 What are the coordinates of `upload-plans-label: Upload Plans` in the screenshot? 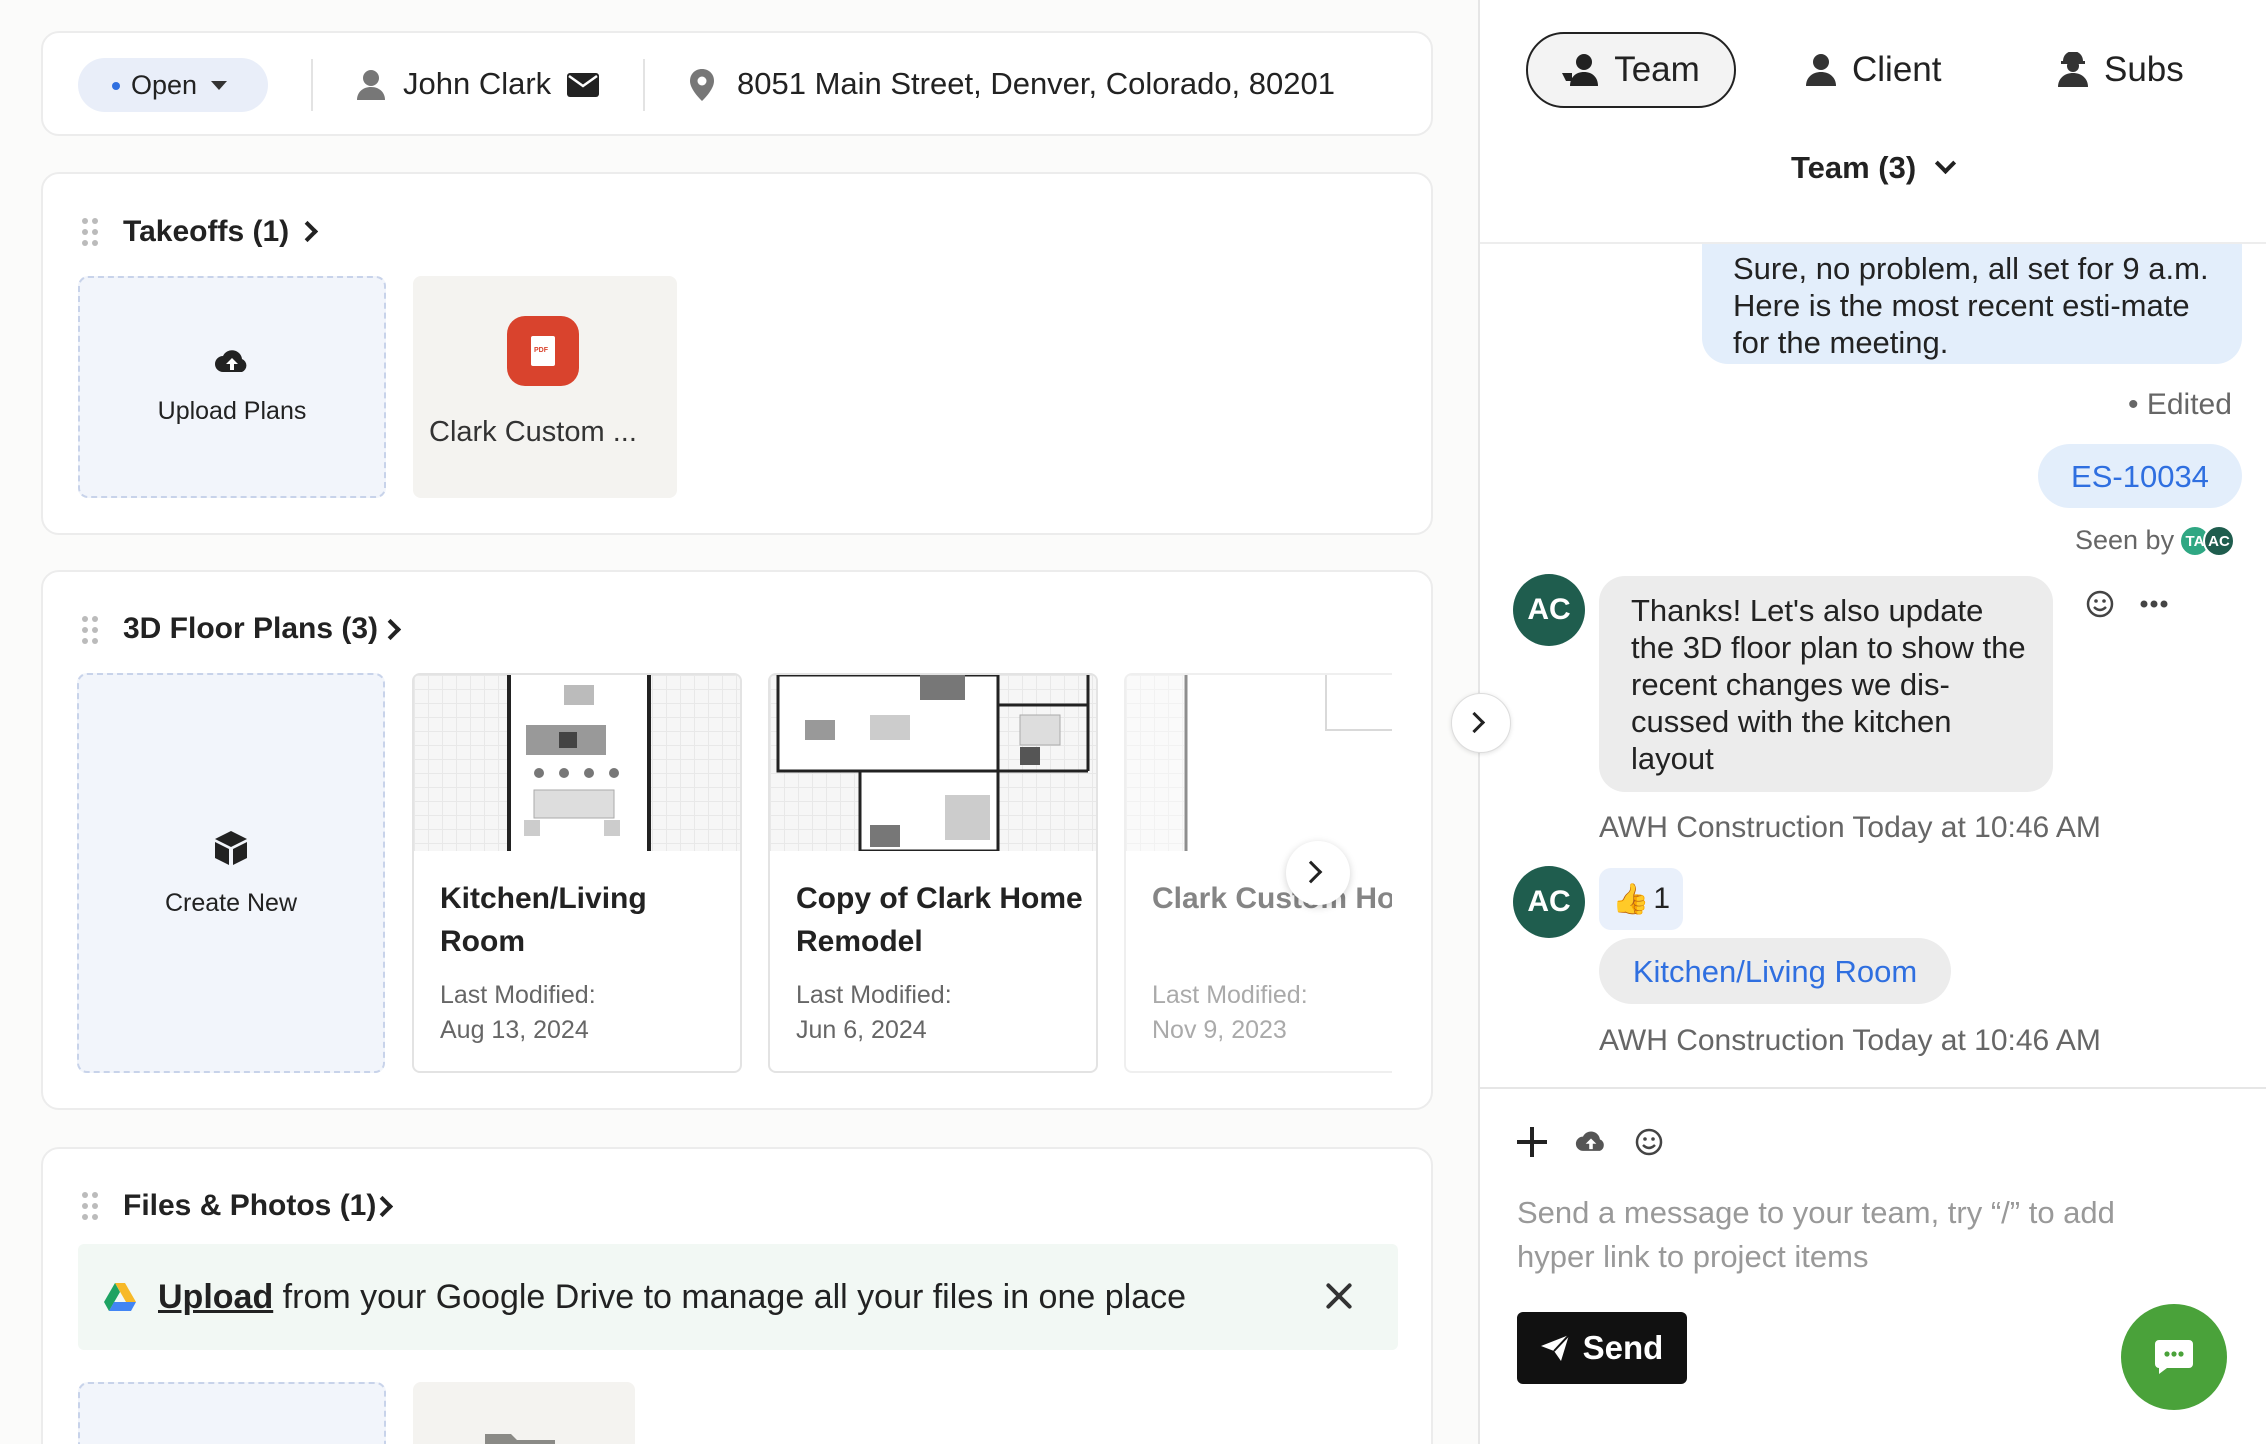 It's located at (232, 410).